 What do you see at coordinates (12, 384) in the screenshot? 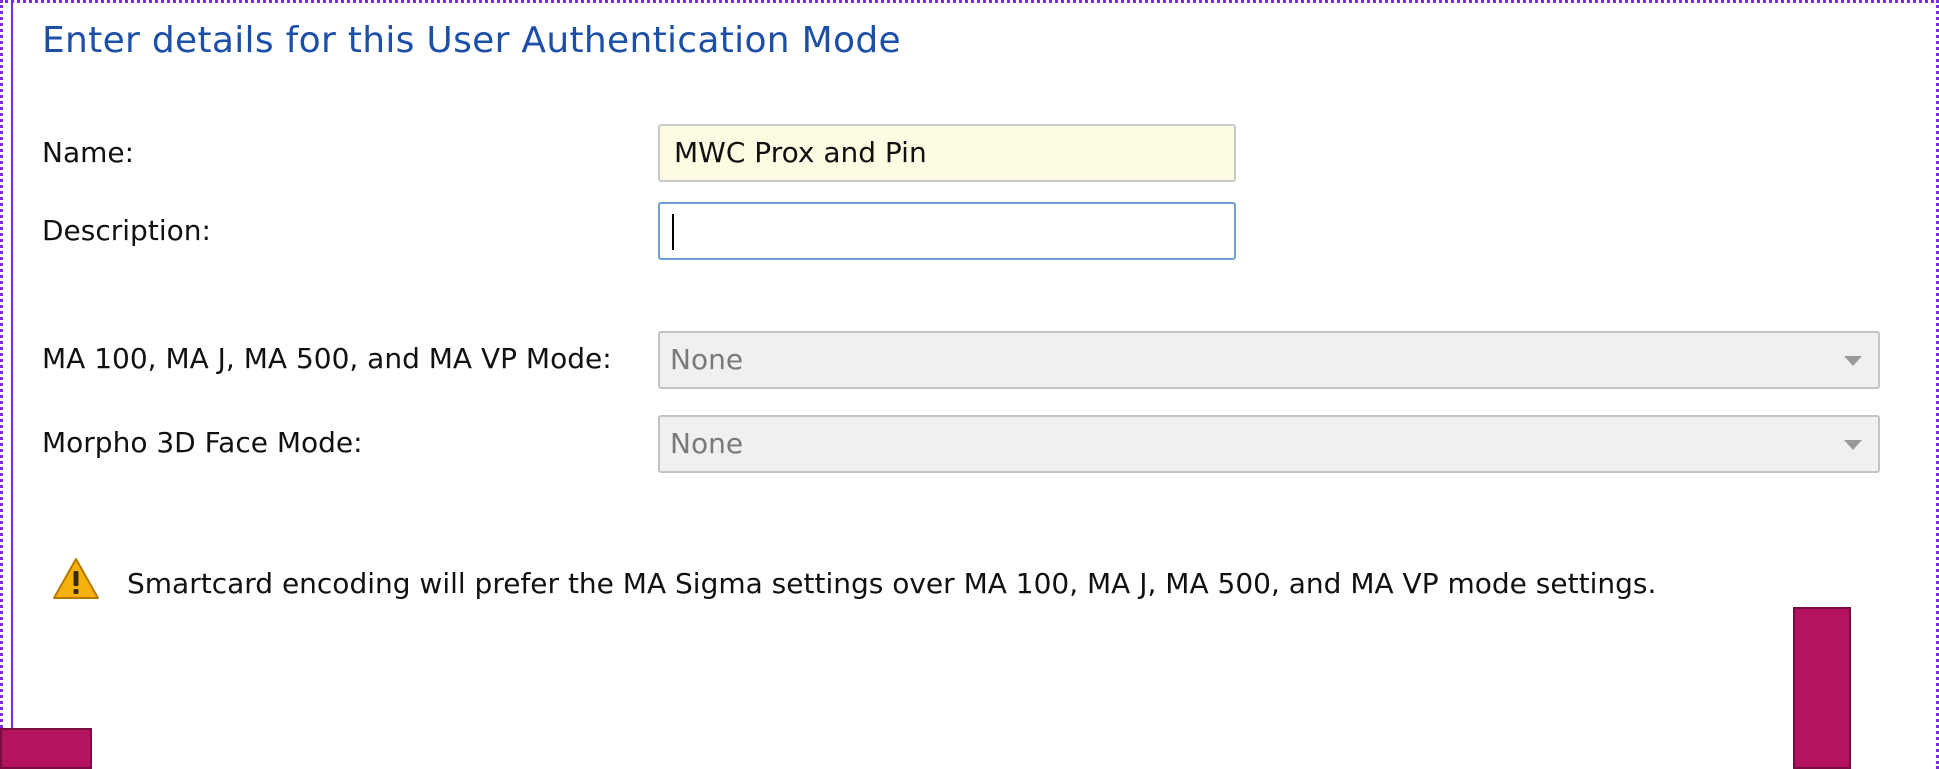
I see `frame-left-border` at bounding box center [12, 384].